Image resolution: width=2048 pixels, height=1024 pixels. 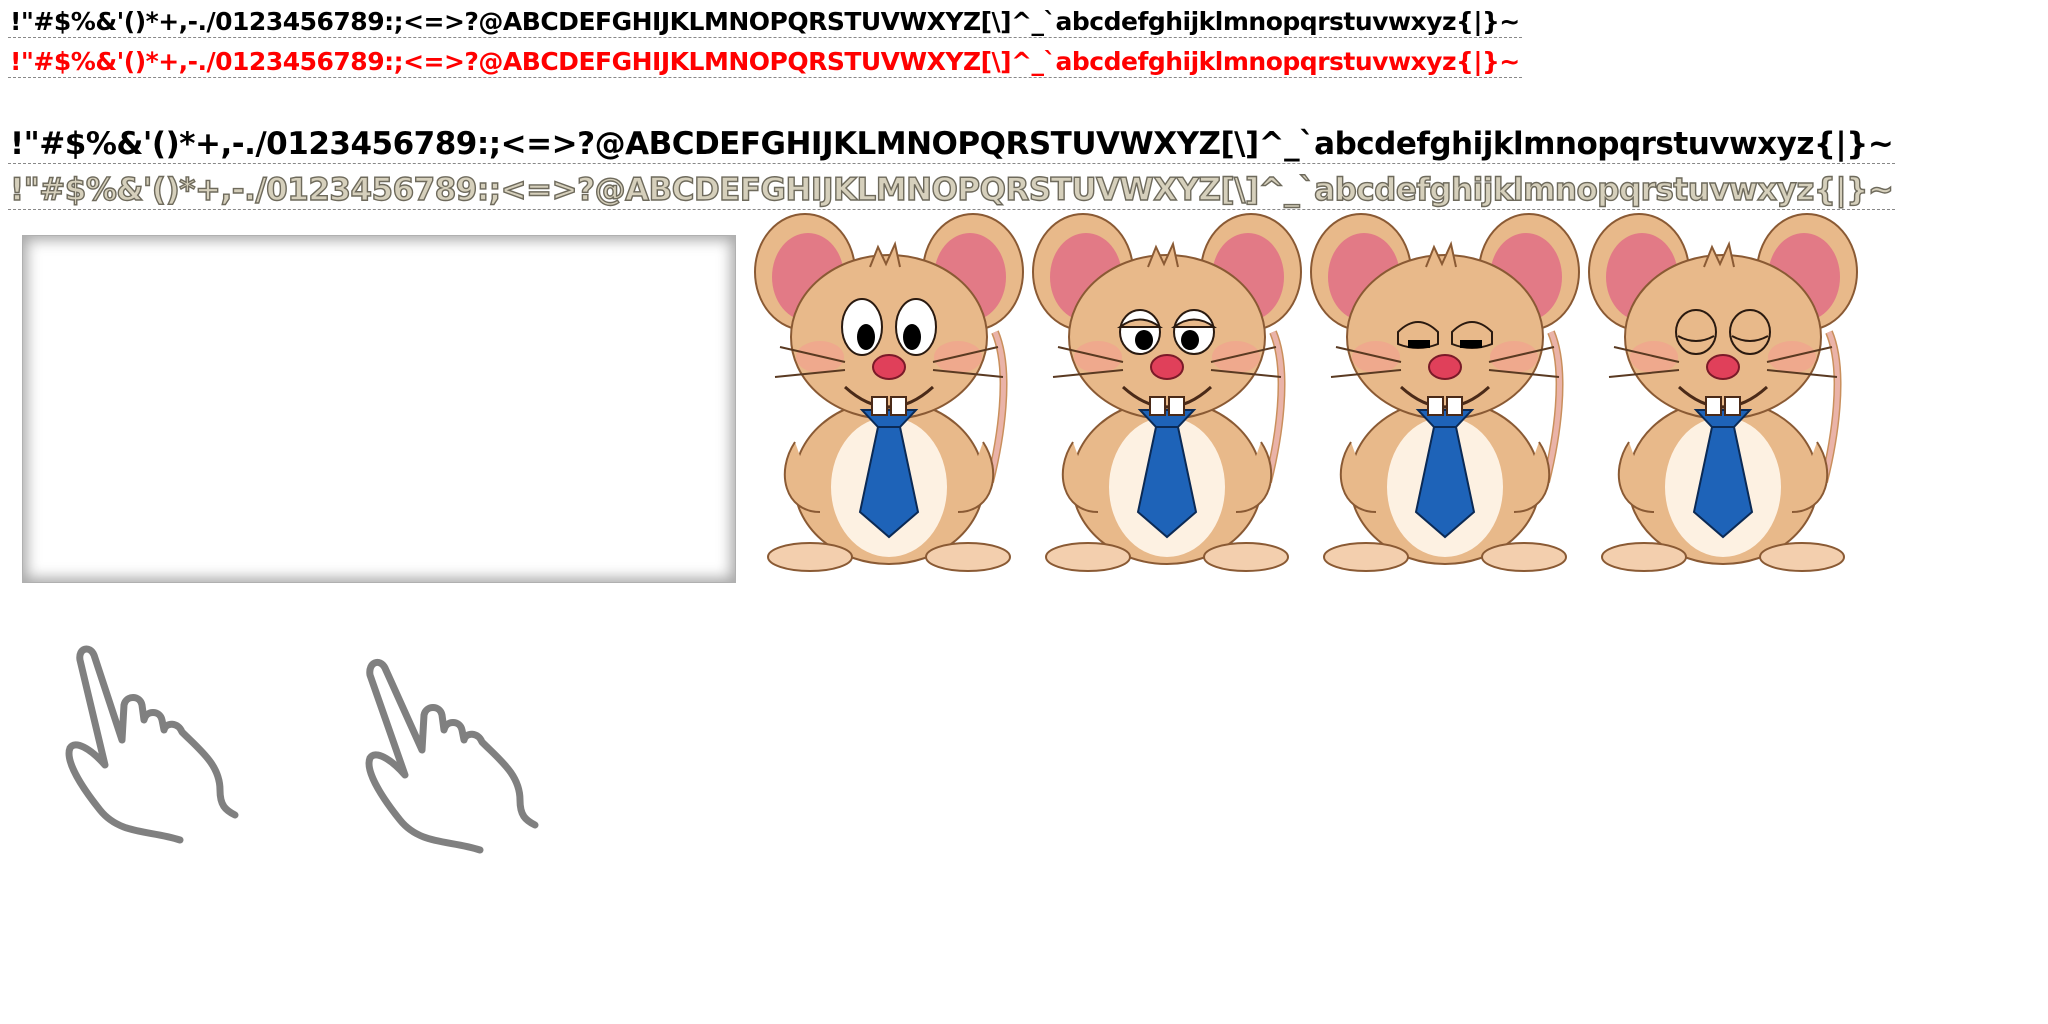 I want to click on blank-panel, so click(x=379, y=409).